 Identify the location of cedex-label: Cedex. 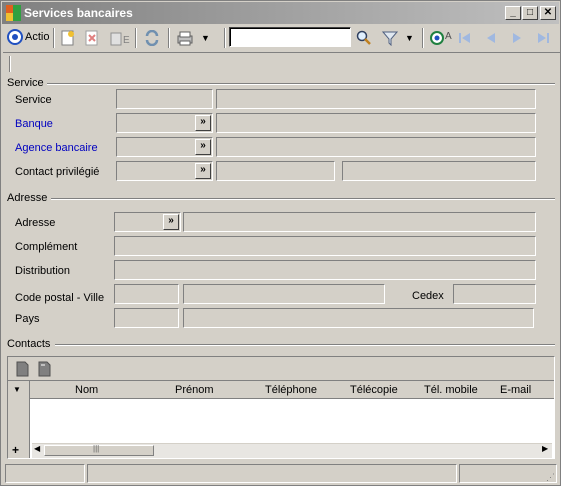
(428, 296).